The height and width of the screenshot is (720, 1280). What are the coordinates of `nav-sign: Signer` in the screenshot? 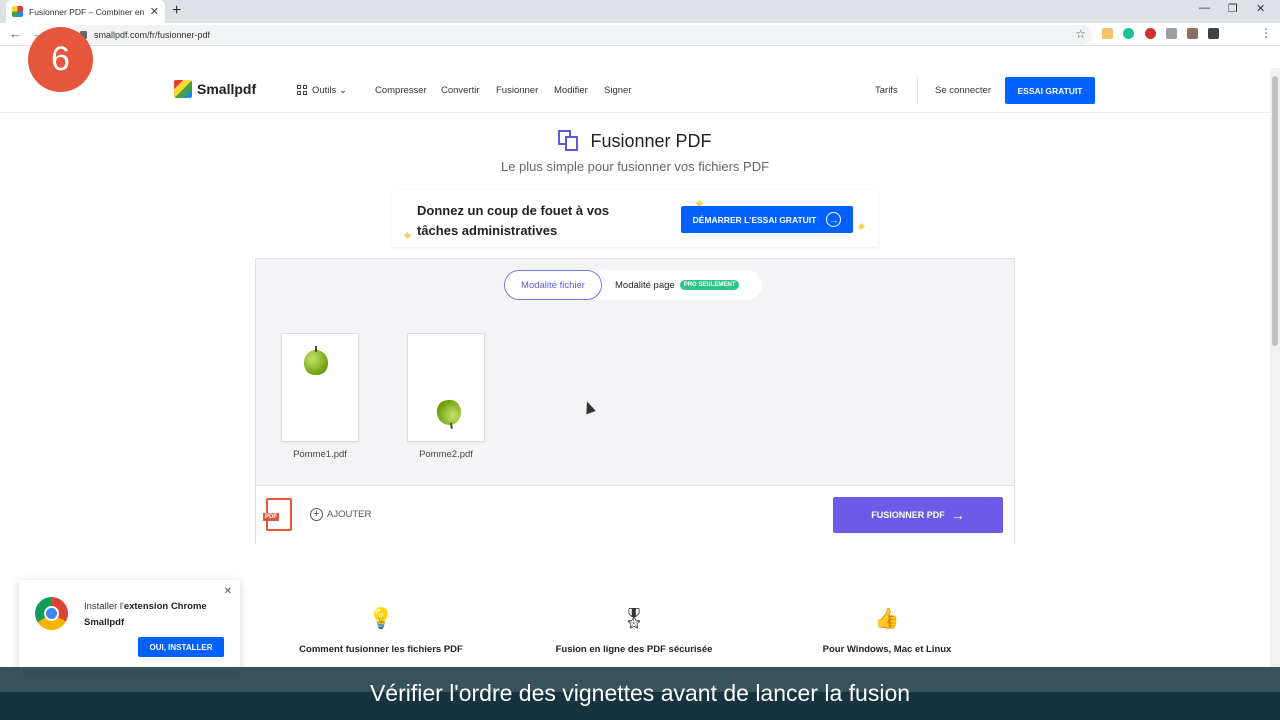 It's located at (617, 90).